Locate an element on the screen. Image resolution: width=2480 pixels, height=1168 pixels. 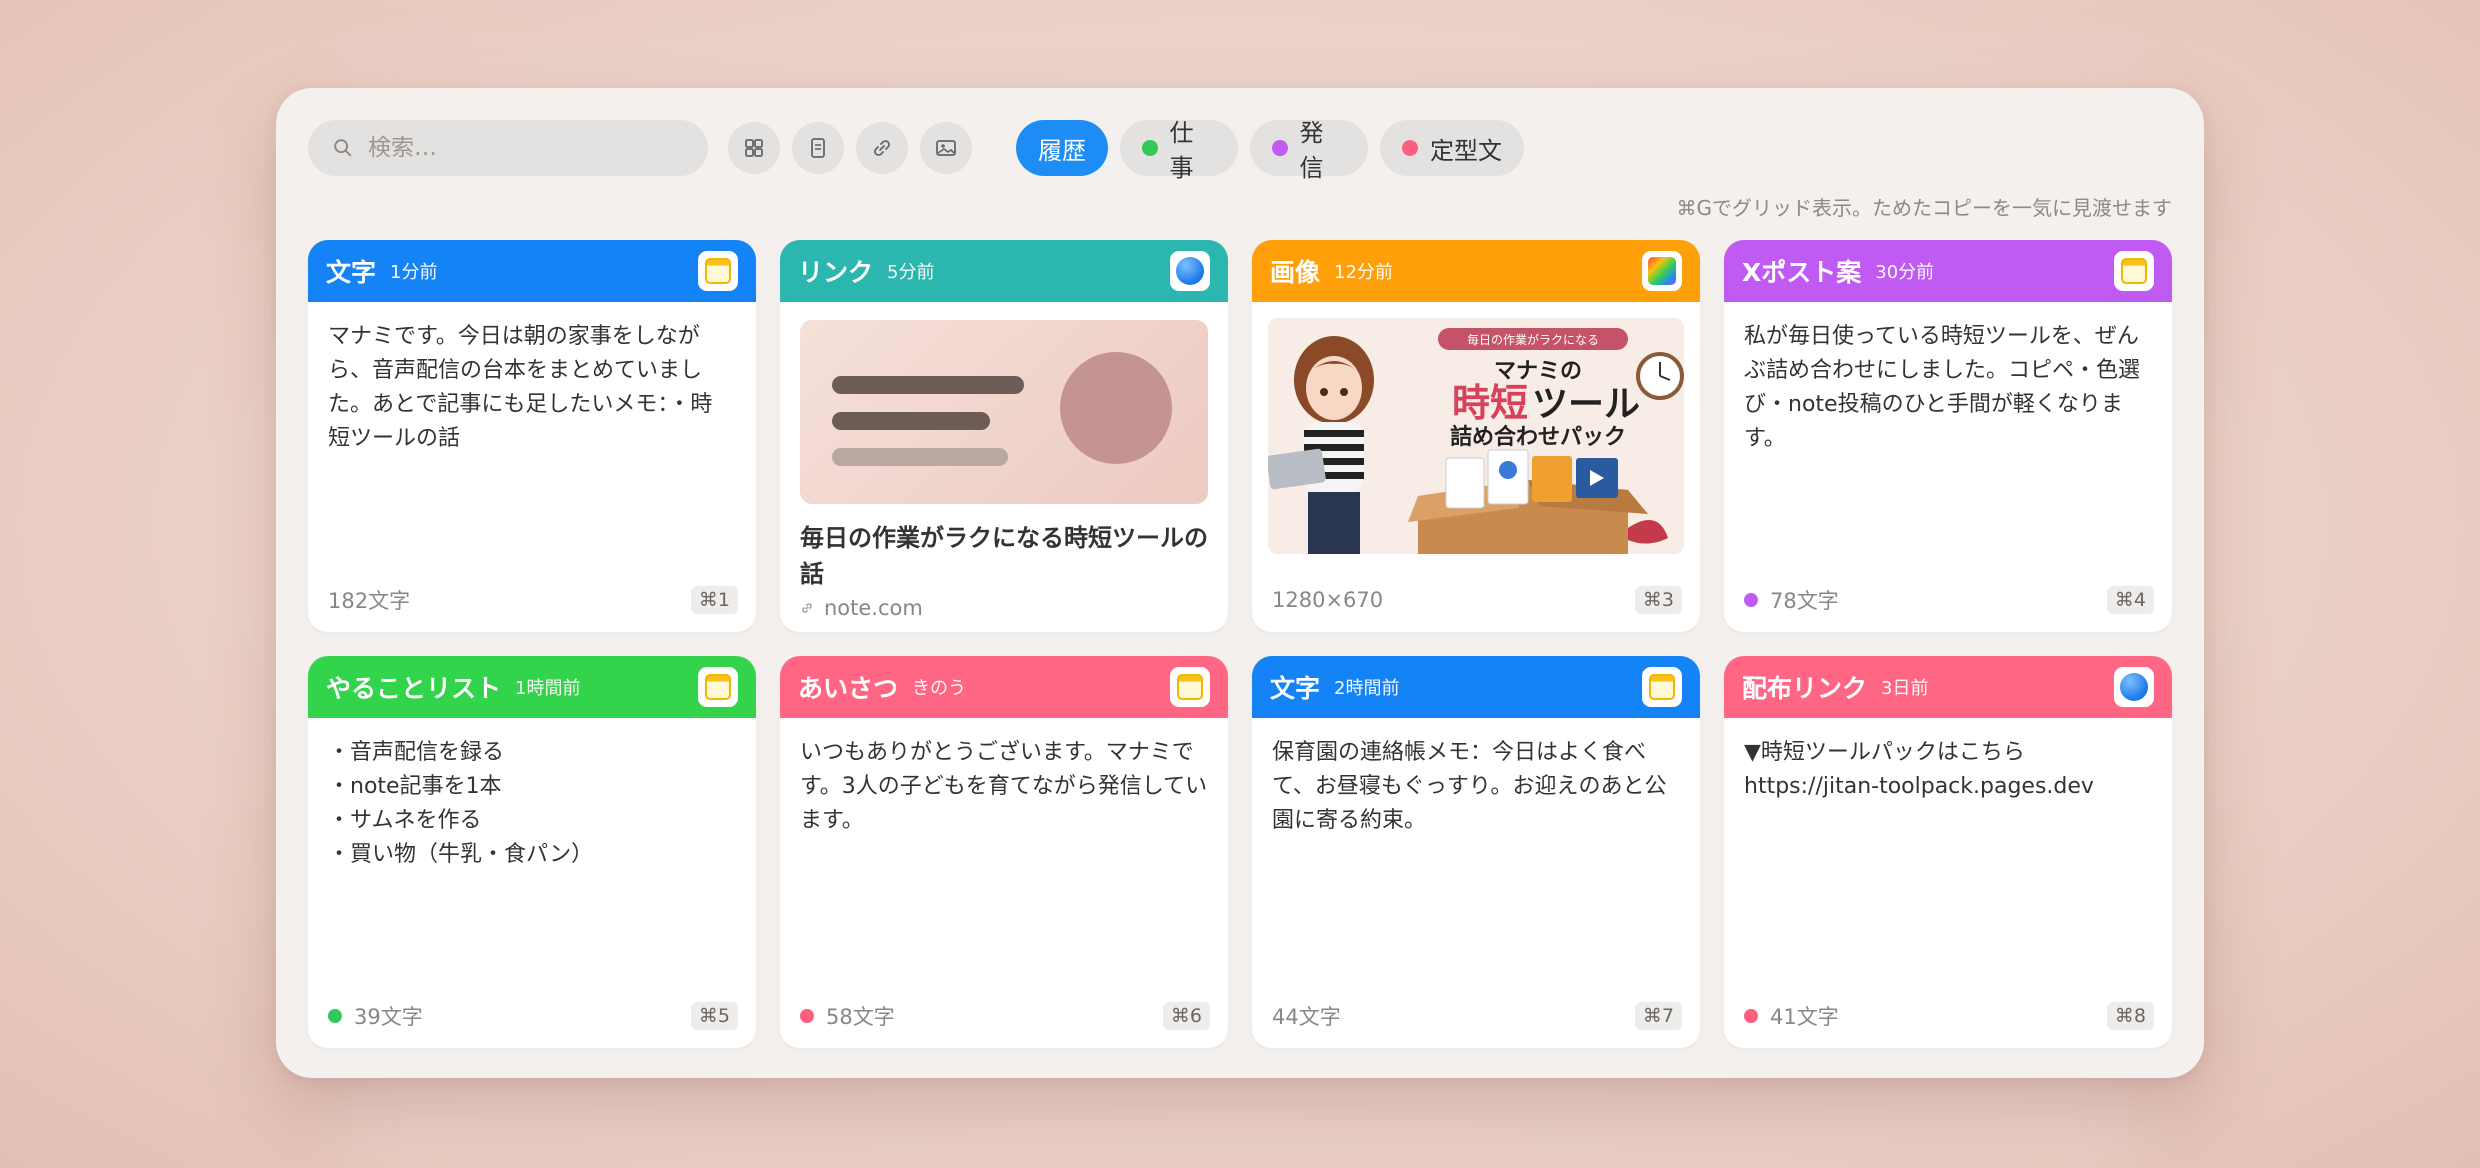
thumb-line2a: 時短 is located at coordinates (1490, 403).